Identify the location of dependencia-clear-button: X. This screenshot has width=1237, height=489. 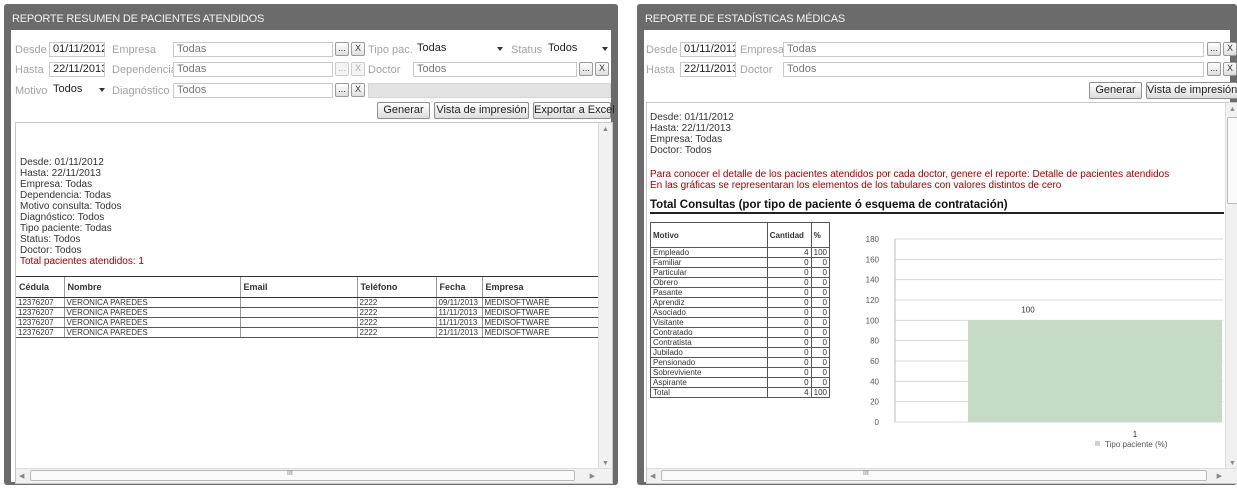
(358, 69).